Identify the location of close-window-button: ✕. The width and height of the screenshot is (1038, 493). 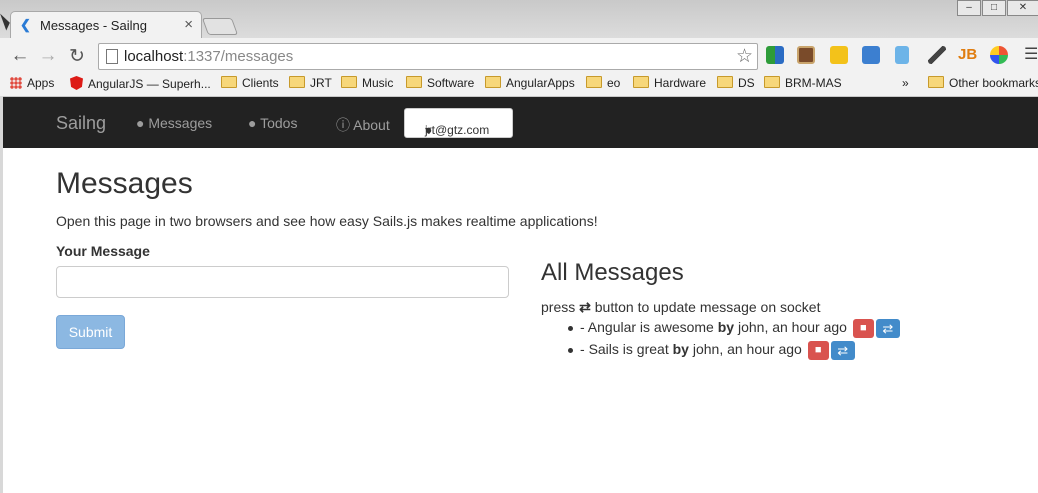
(1022, 8).